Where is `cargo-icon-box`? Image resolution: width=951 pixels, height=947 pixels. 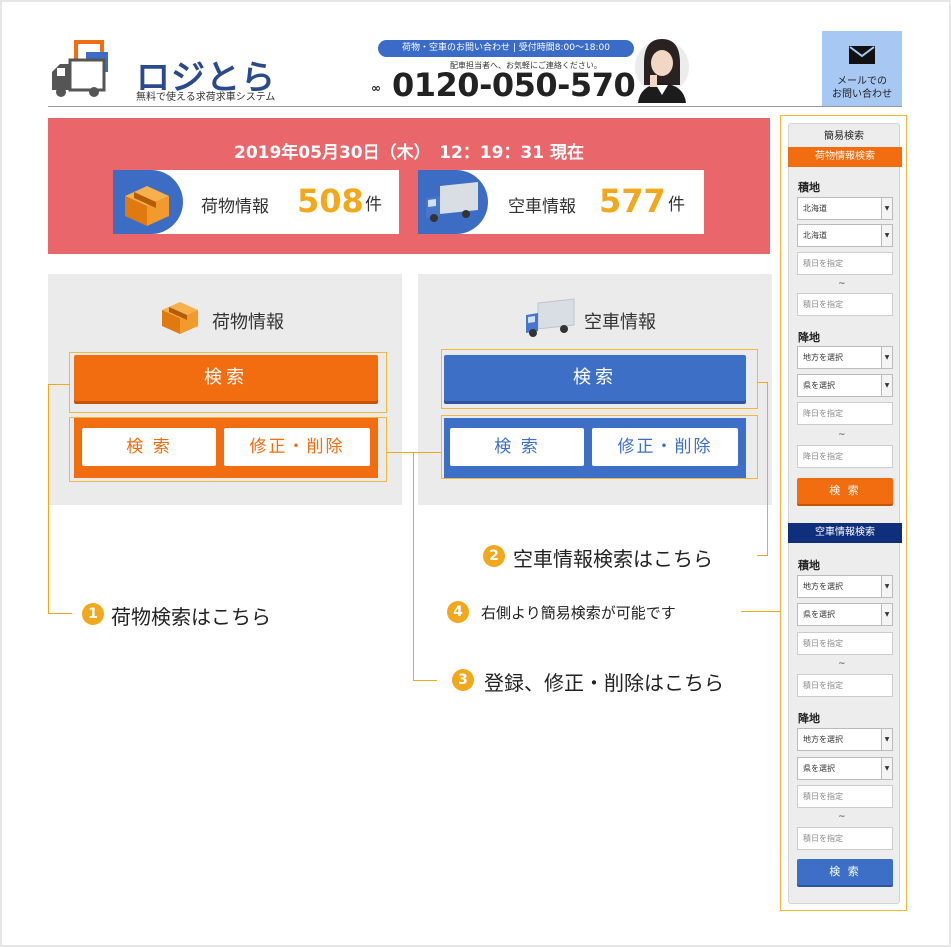
cargo-icon-box is located at coordinates (148, 202).